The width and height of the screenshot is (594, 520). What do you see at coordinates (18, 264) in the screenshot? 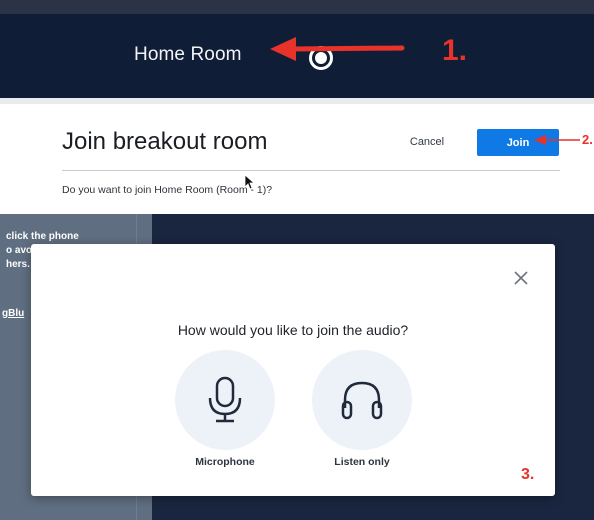
I see `side-text-line: hers.` at bounding box center [18, 264].